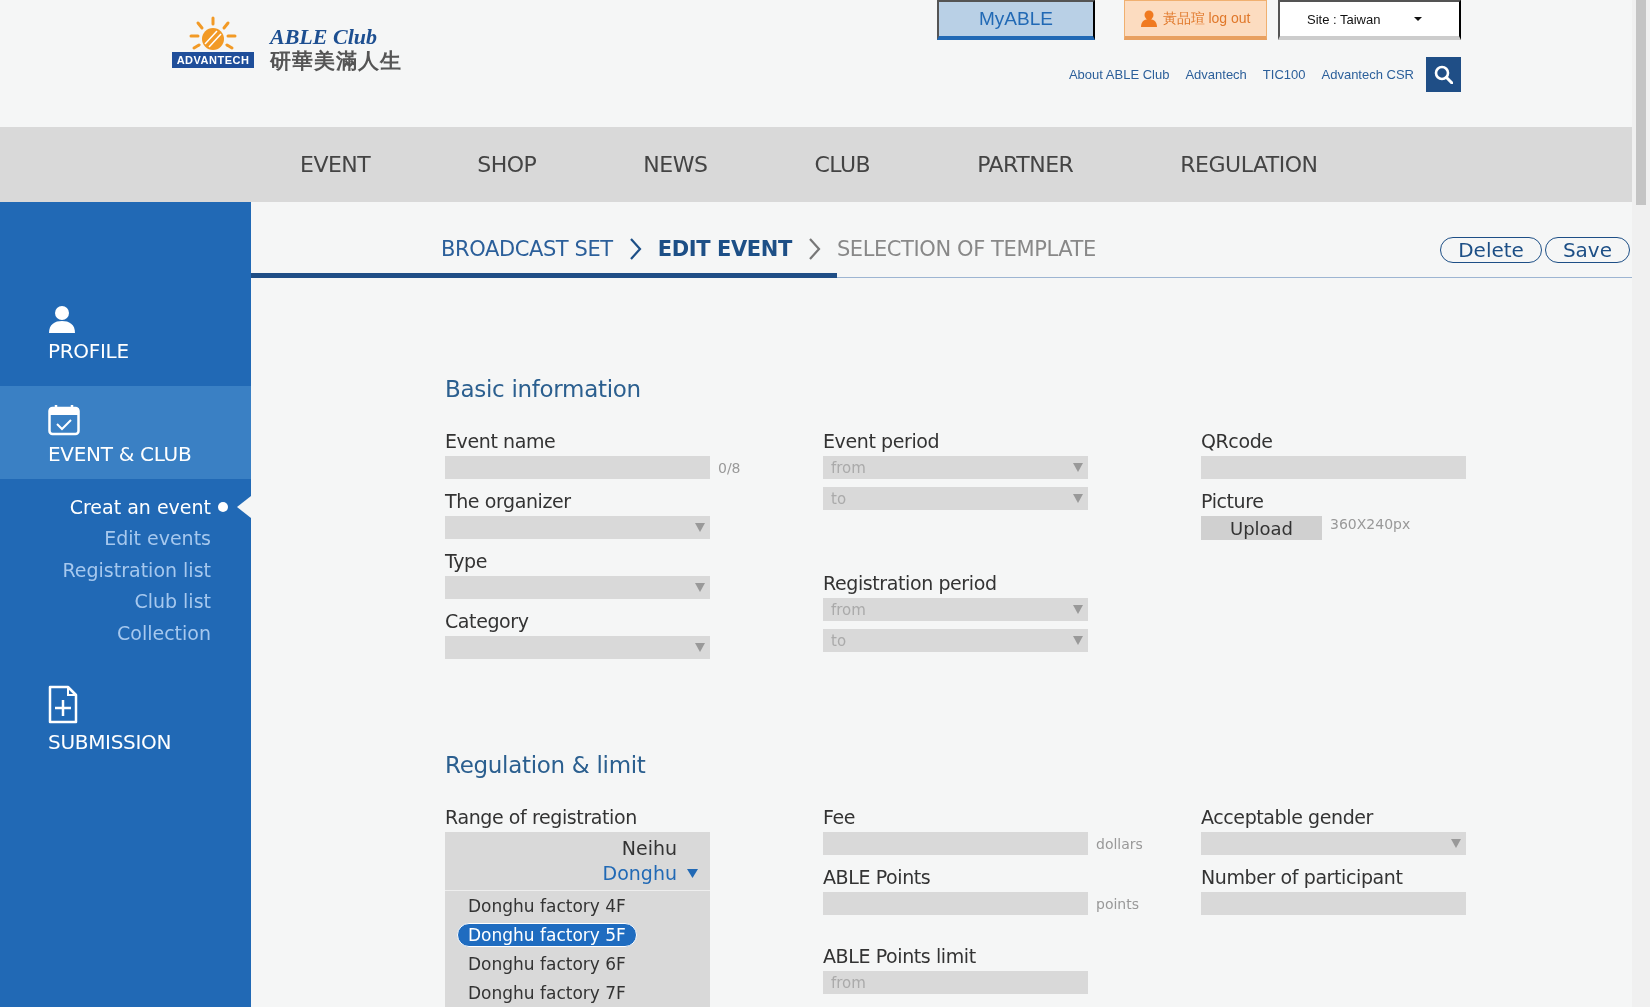 The height and width of the screenshot is (1007, 1650). I want to click on list-option: Donghu factory 5F, so click(547, 934).